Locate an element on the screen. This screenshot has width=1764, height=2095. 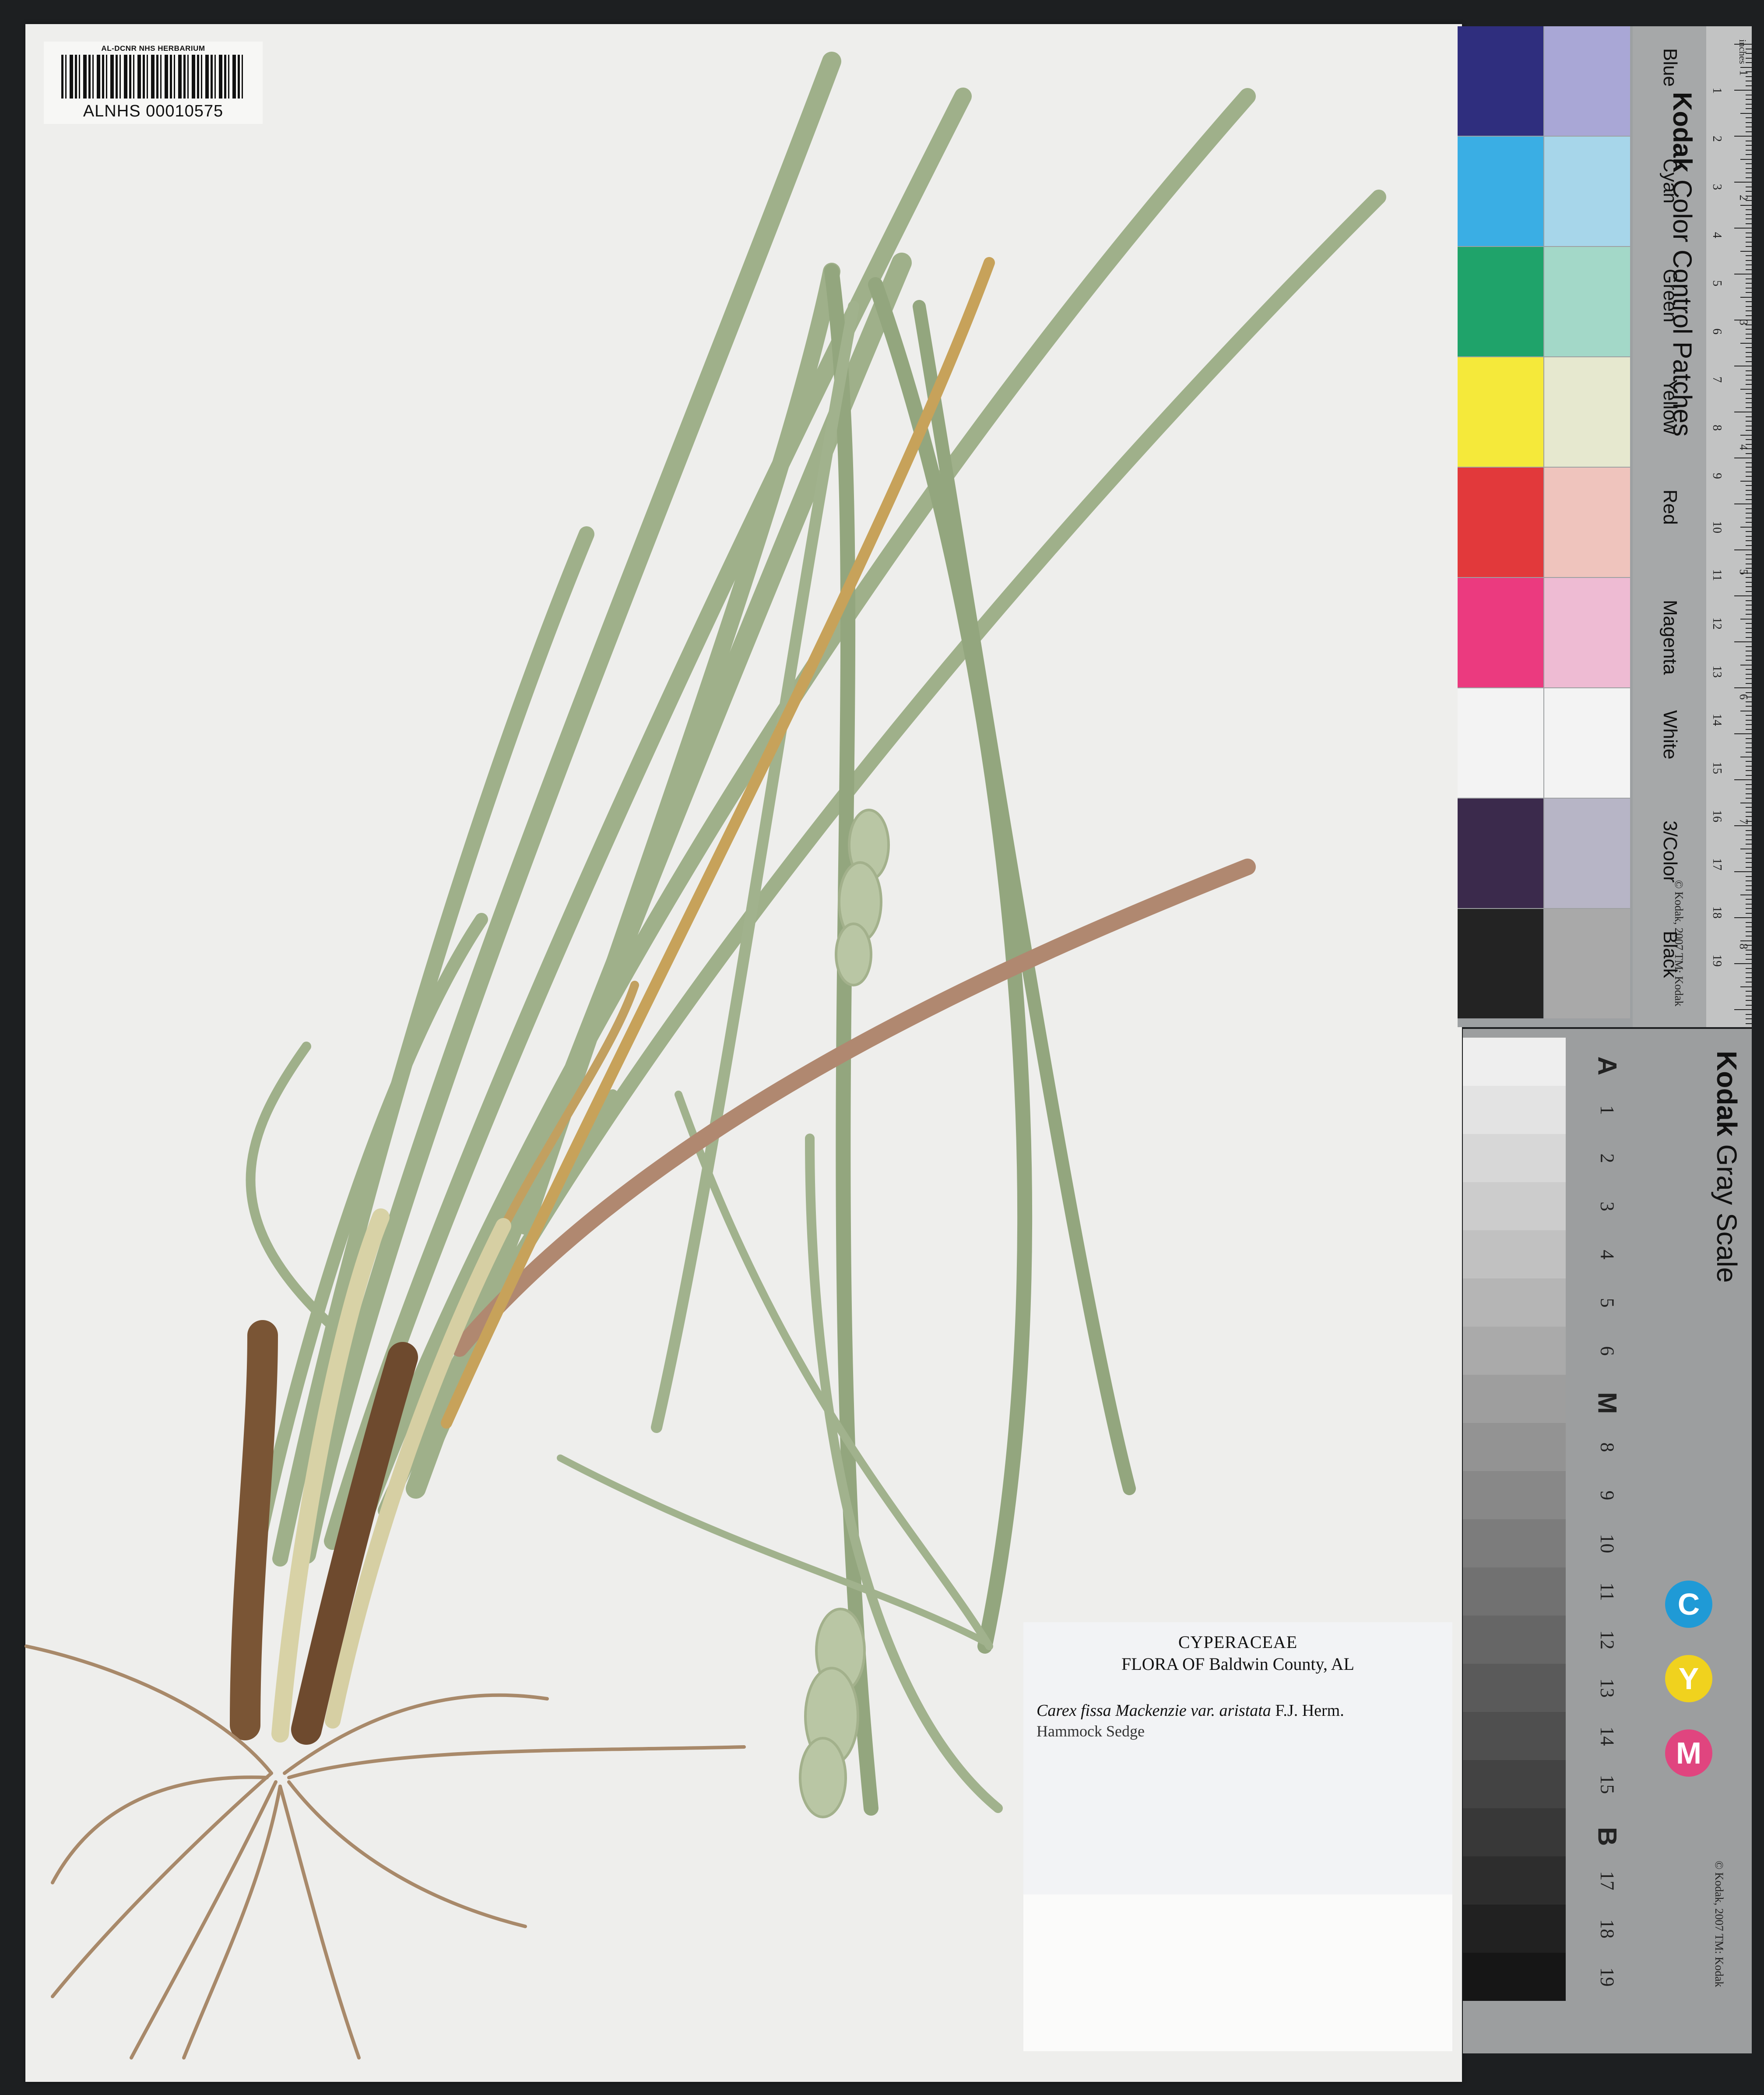
gray-step-label: B is located at coordinates (1607, 1836).